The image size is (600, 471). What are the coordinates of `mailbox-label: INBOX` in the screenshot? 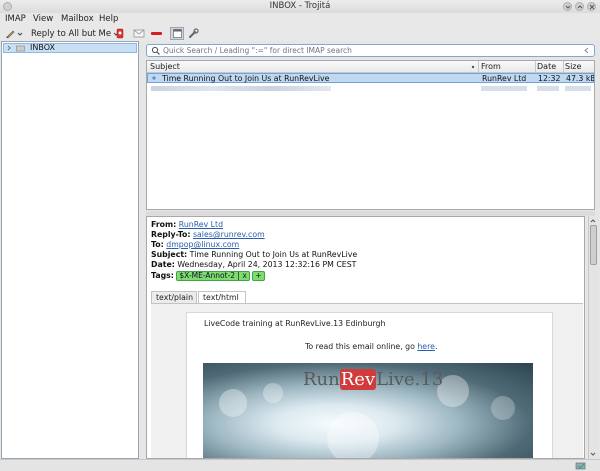 It's located at (42, 47).